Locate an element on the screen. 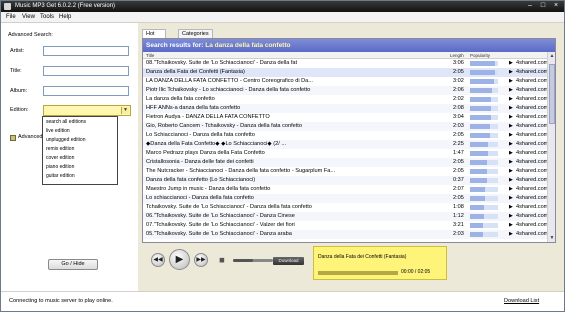  playback-progress is located at coordinates (358, 273).